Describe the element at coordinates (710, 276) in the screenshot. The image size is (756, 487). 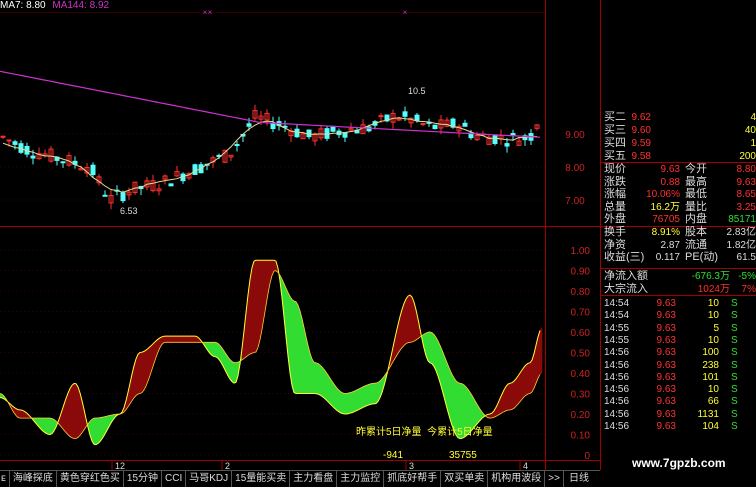
I see `flow-value: -676.3万` at that location.